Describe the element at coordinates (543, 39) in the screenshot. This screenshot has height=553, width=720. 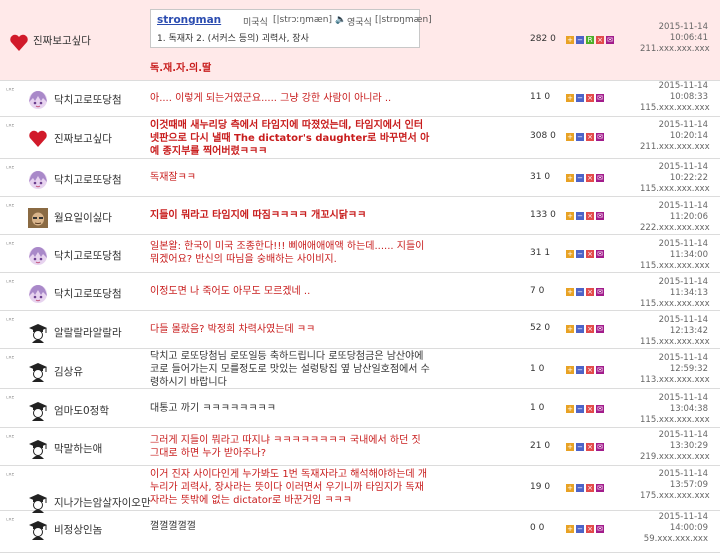
I see `vote-counts: 282 0` at that location.